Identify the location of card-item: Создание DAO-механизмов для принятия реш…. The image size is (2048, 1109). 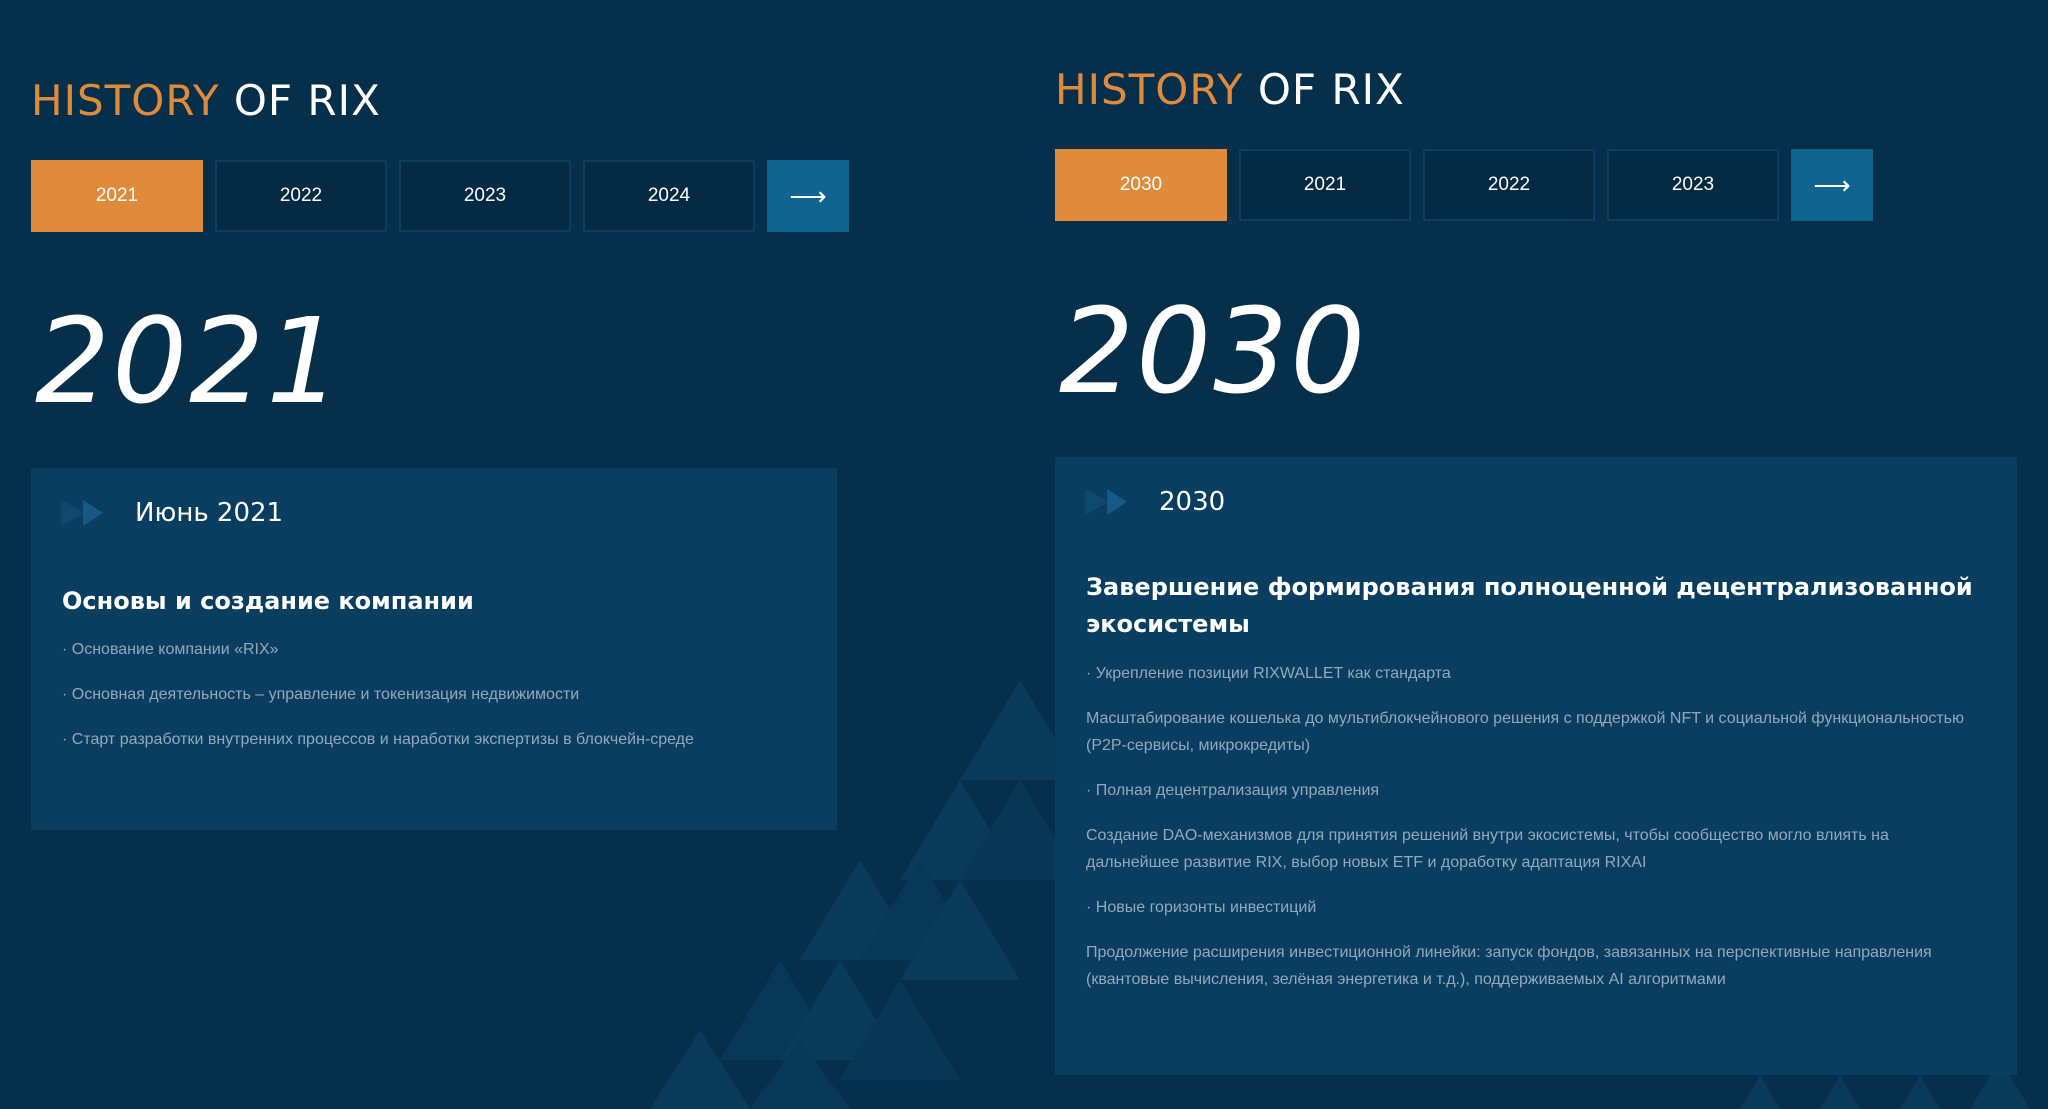
(1487, 849).